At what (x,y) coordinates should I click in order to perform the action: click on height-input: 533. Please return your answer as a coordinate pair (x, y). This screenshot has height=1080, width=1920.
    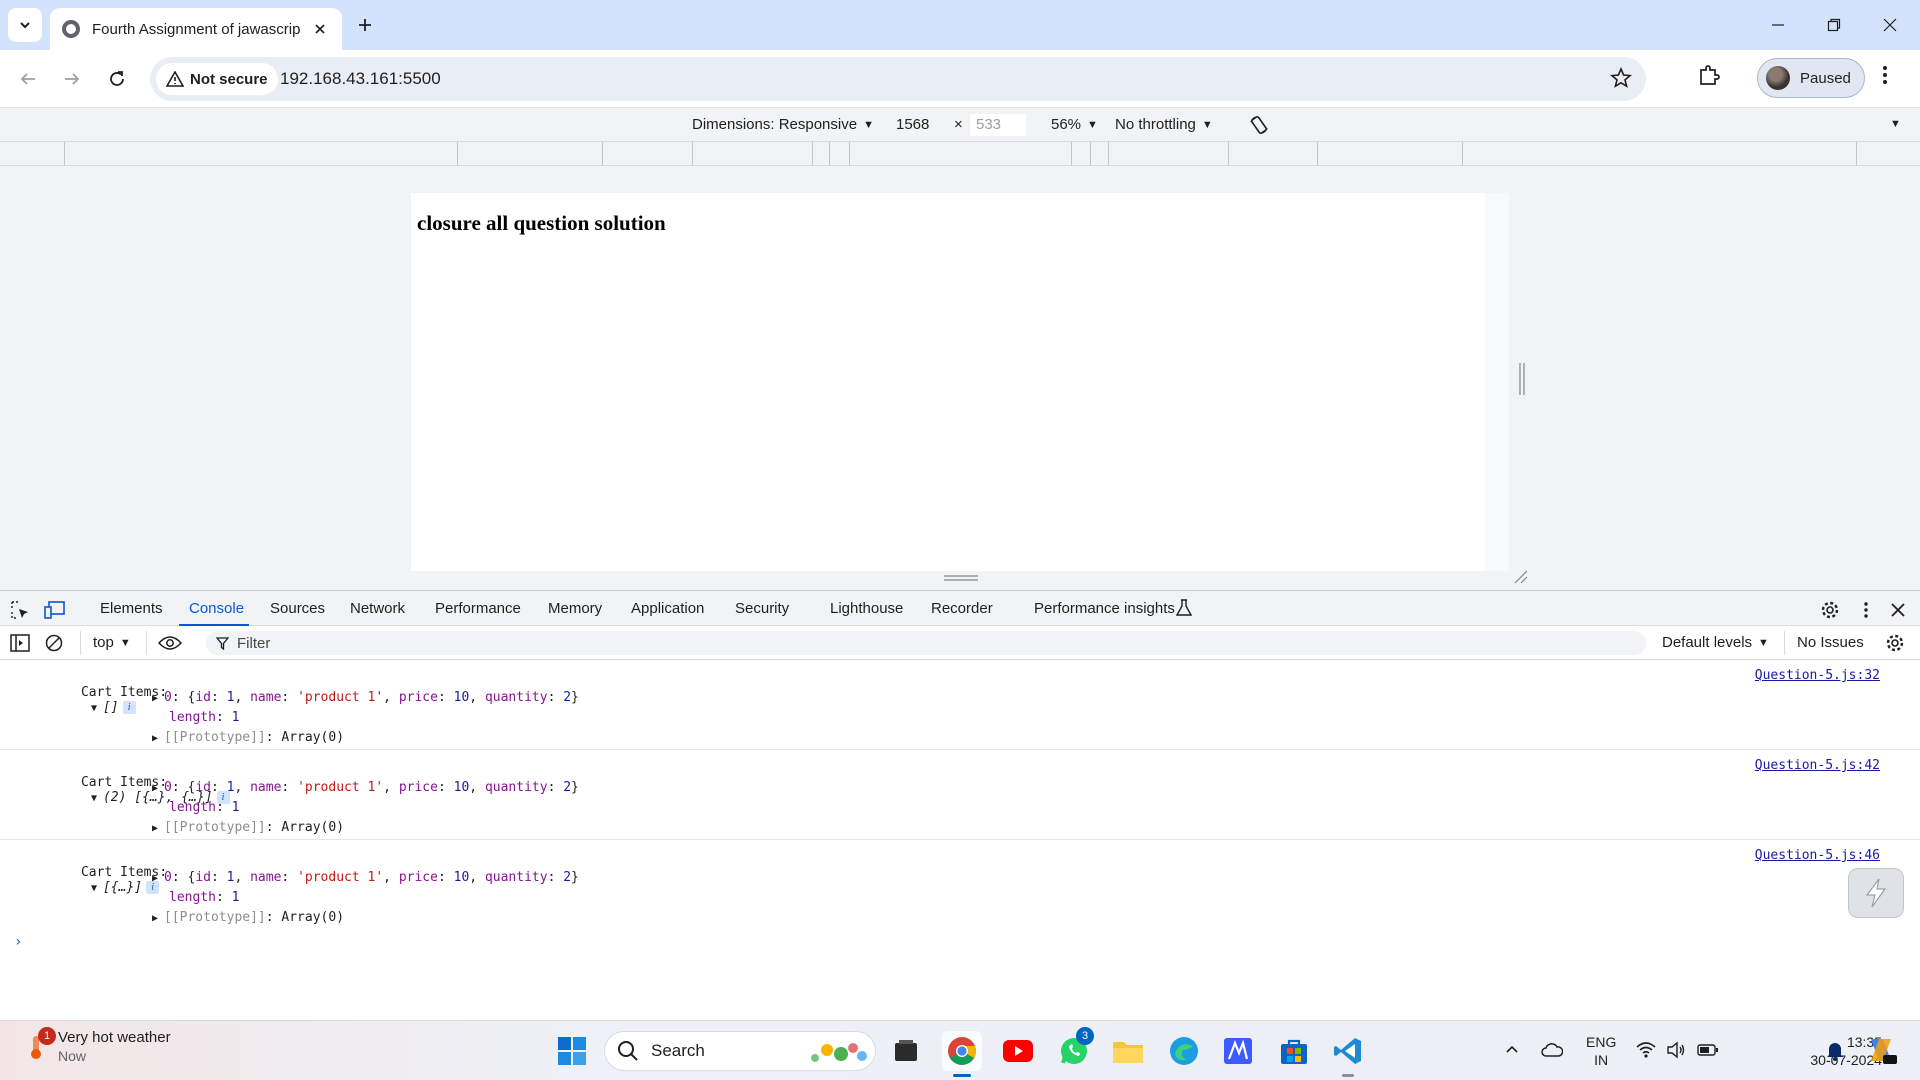
    Looking at the image, I should click on (998, 125).